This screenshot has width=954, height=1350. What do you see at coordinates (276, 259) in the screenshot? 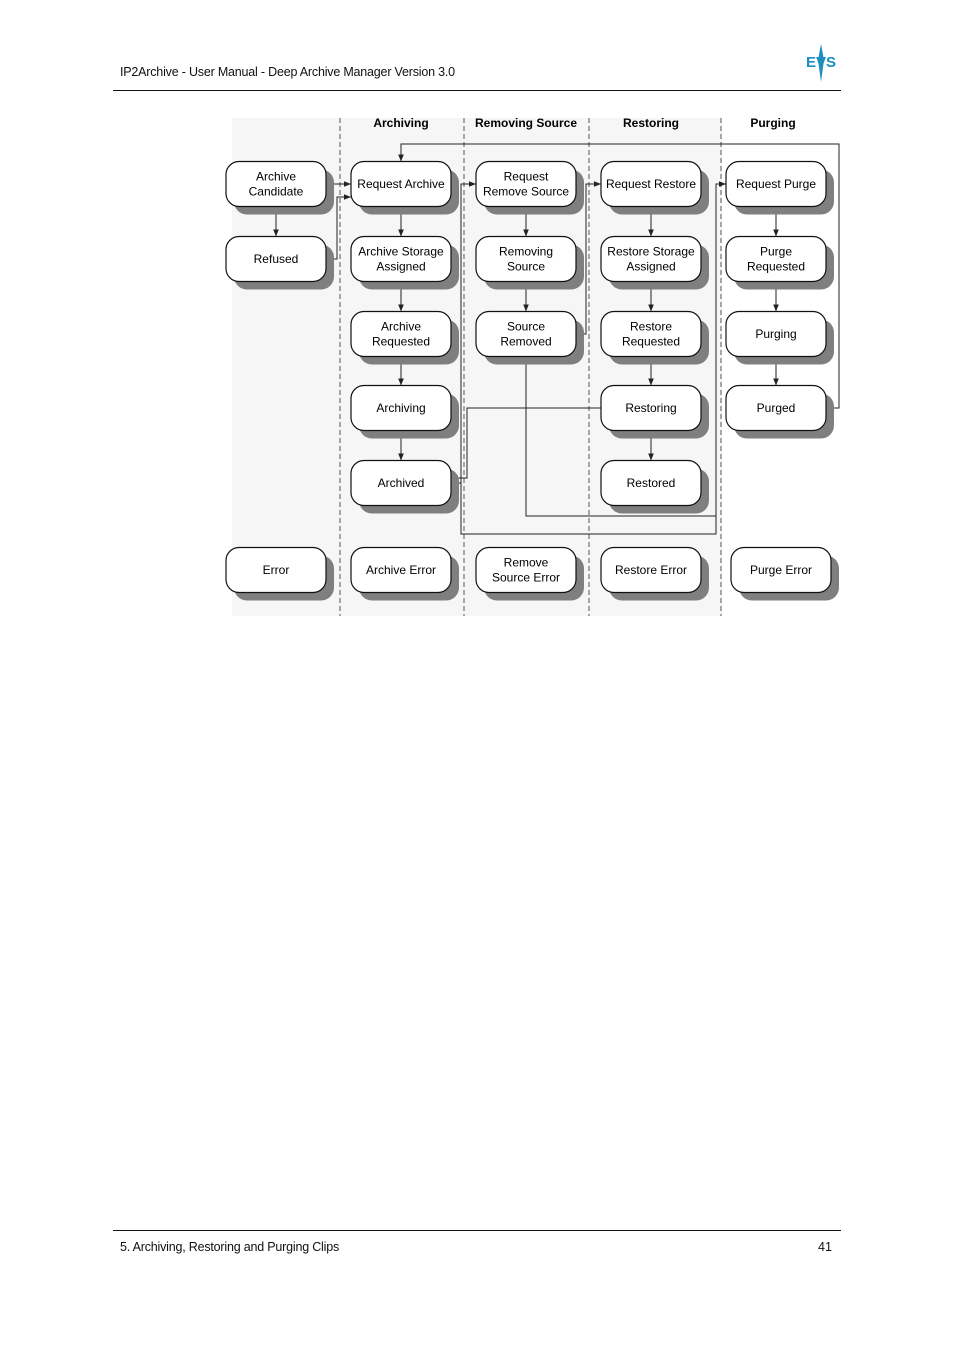
I see `state-label: Refused` at bounding box center [276, 259].